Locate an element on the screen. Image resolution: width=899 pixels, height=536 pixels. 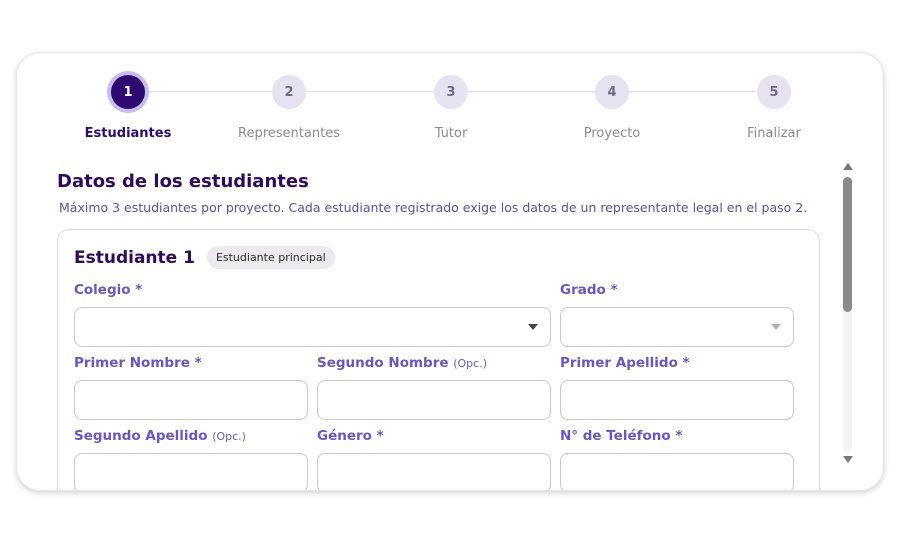
telefono-field: N° de Teléfono * is located at coordinates (677, 459).